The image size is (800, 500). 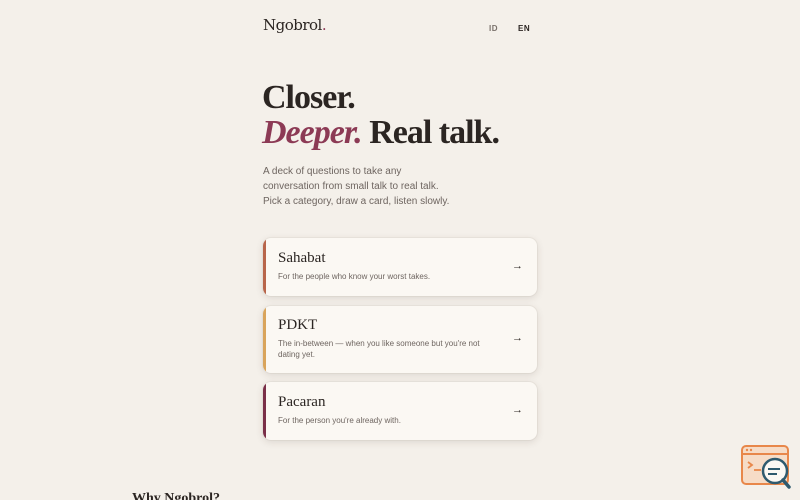 I want to click on hero-title-accent: Deeper., so click(x=312, y=132).